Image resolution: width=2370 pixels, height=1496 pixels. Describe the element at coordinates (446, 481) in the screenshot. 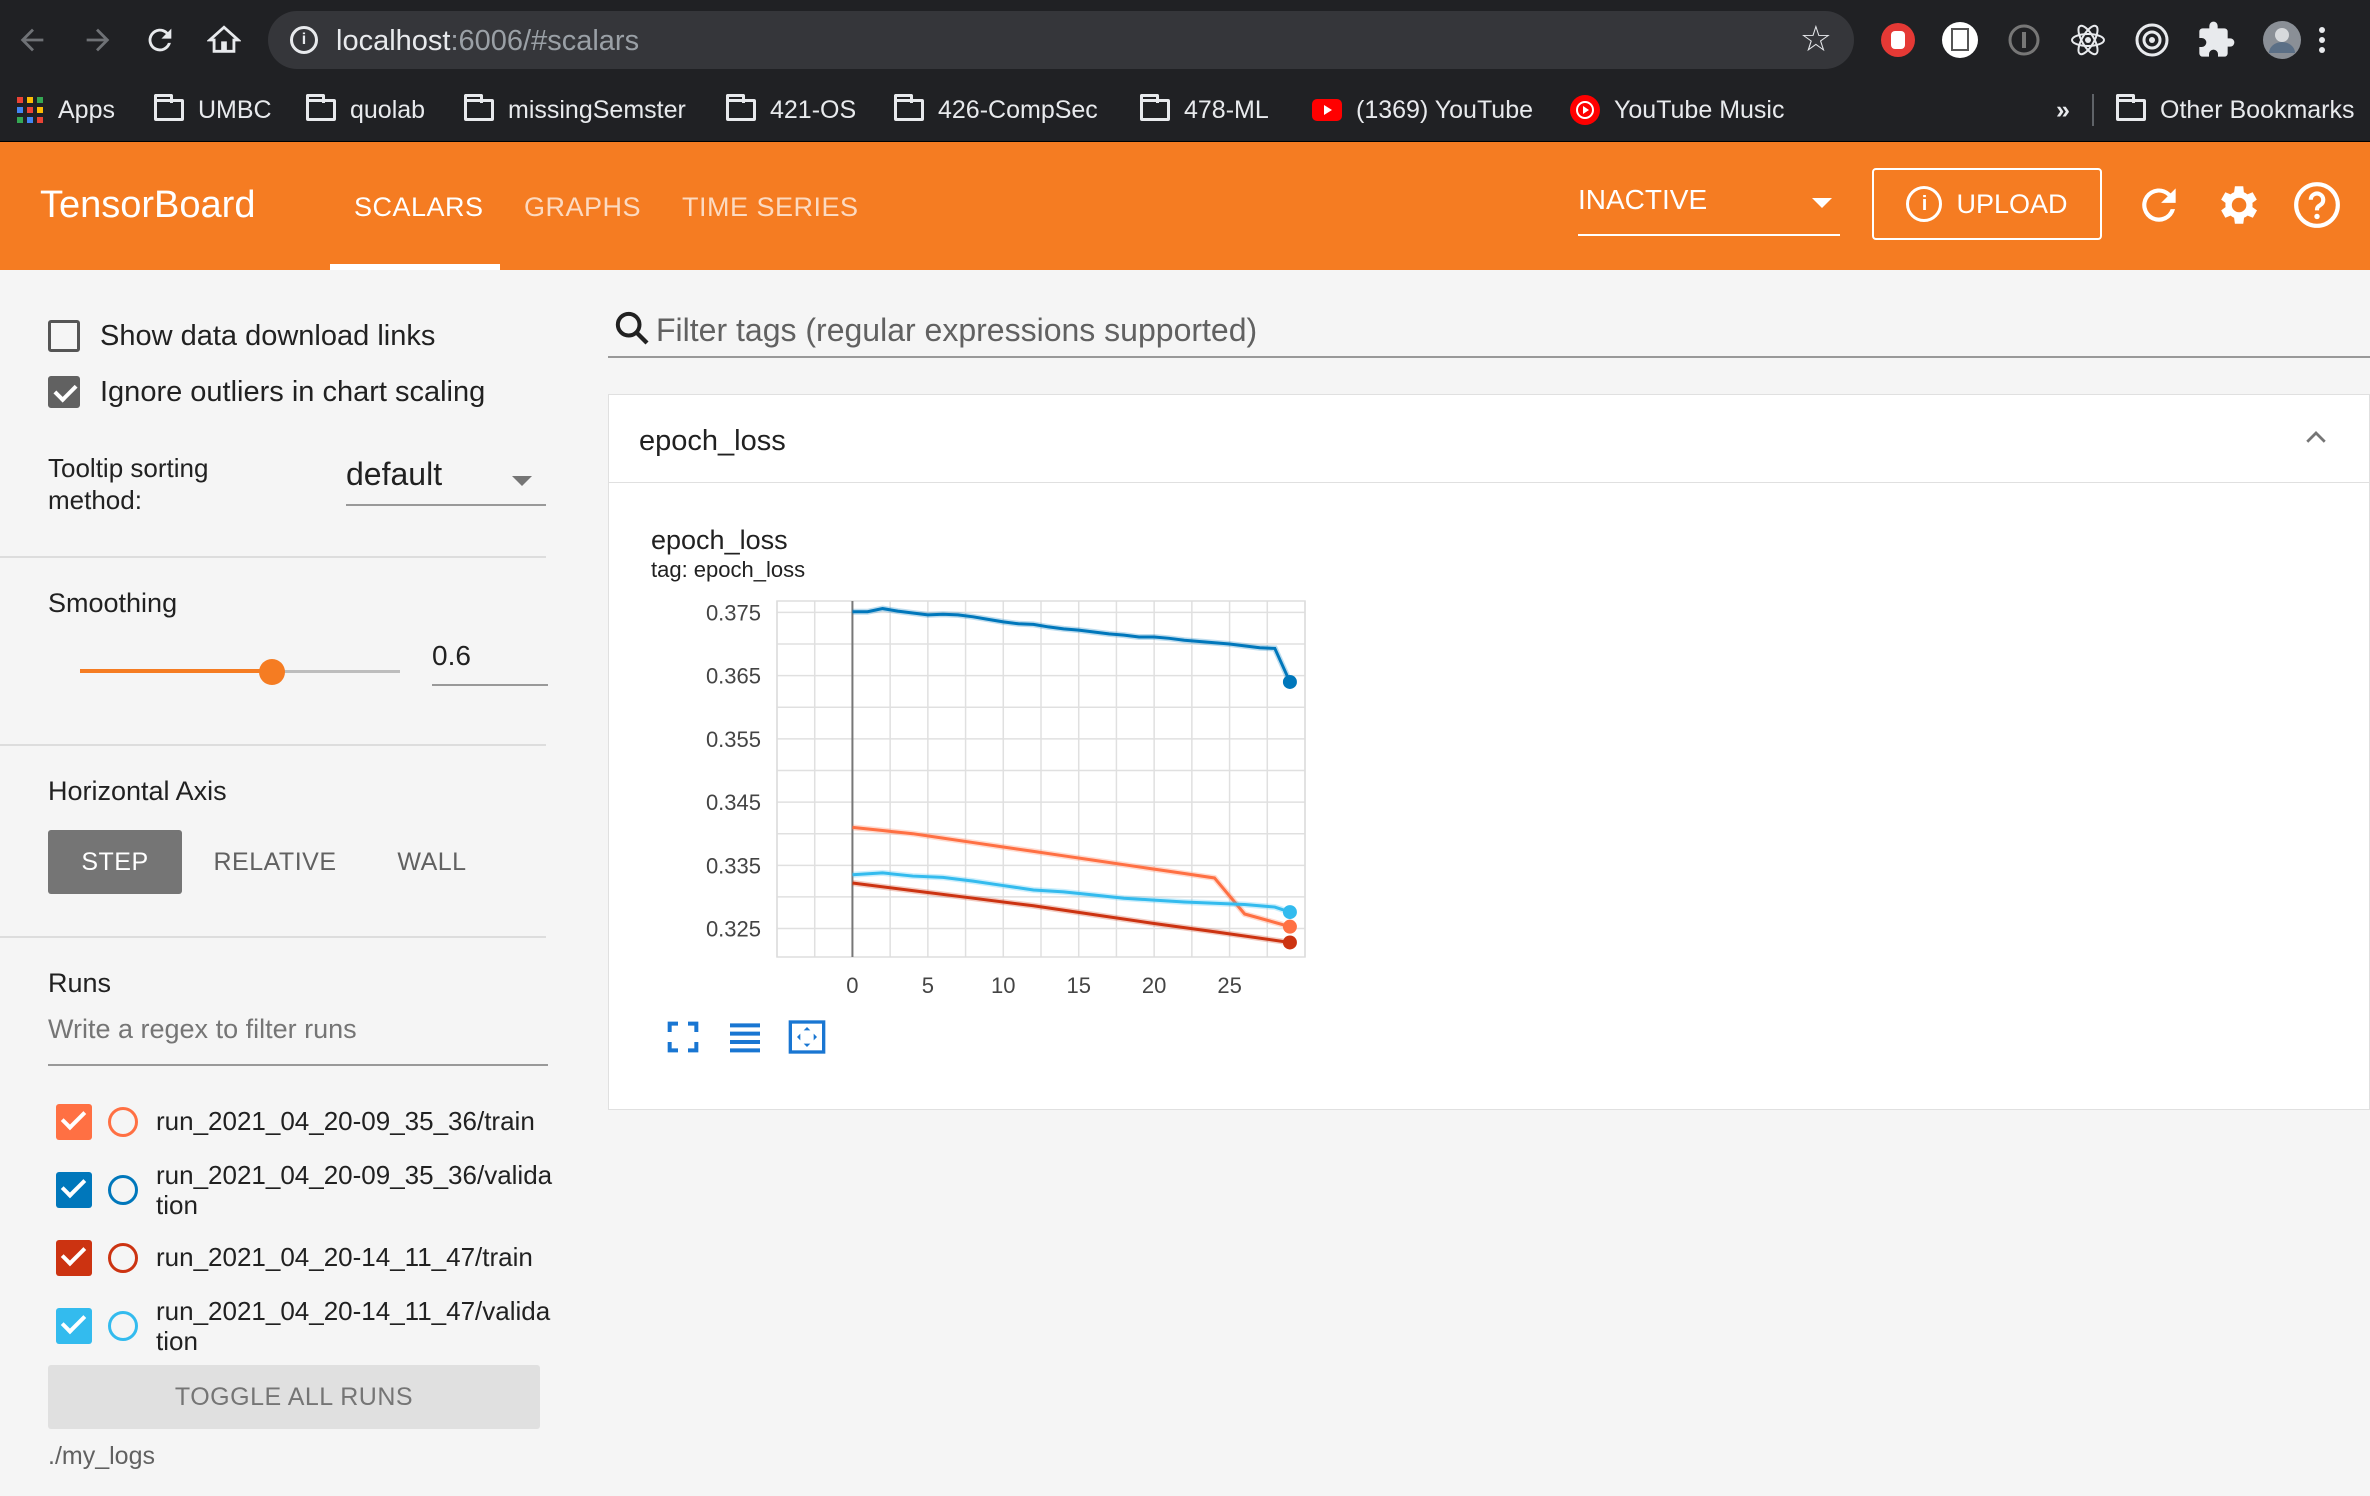

I see `tooltip-sorting-select: default` at that location.